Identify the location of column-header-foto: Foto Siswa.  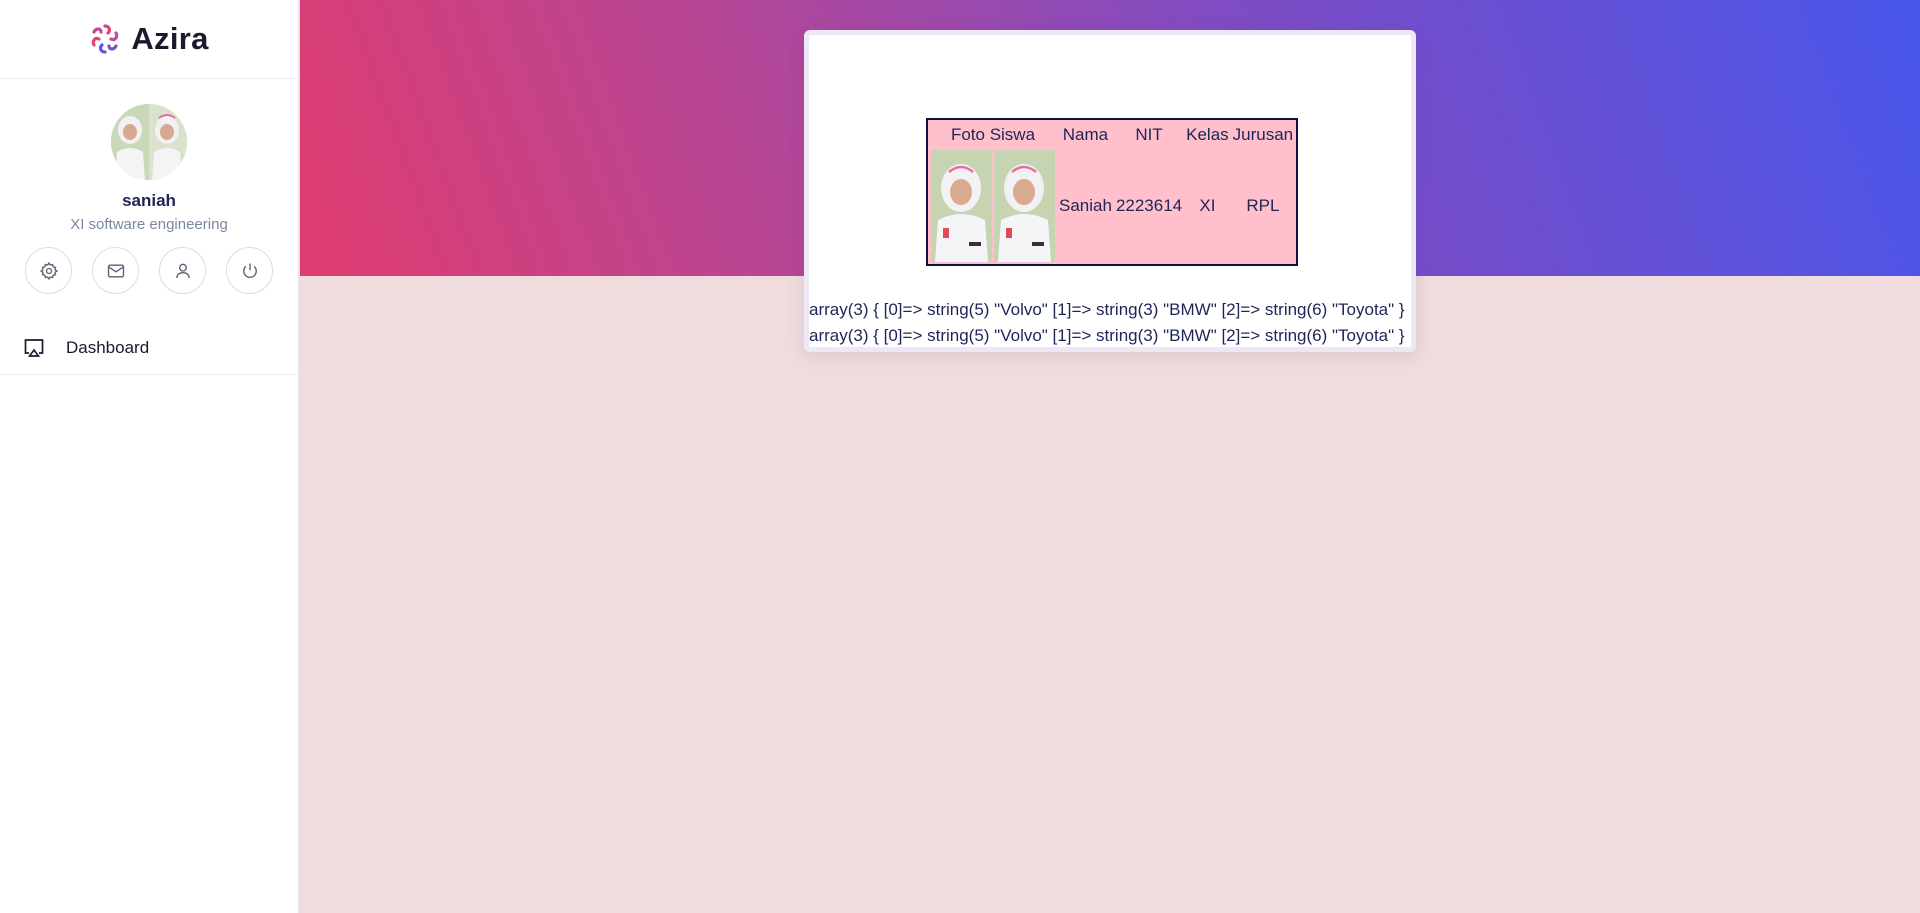
(993, 134).